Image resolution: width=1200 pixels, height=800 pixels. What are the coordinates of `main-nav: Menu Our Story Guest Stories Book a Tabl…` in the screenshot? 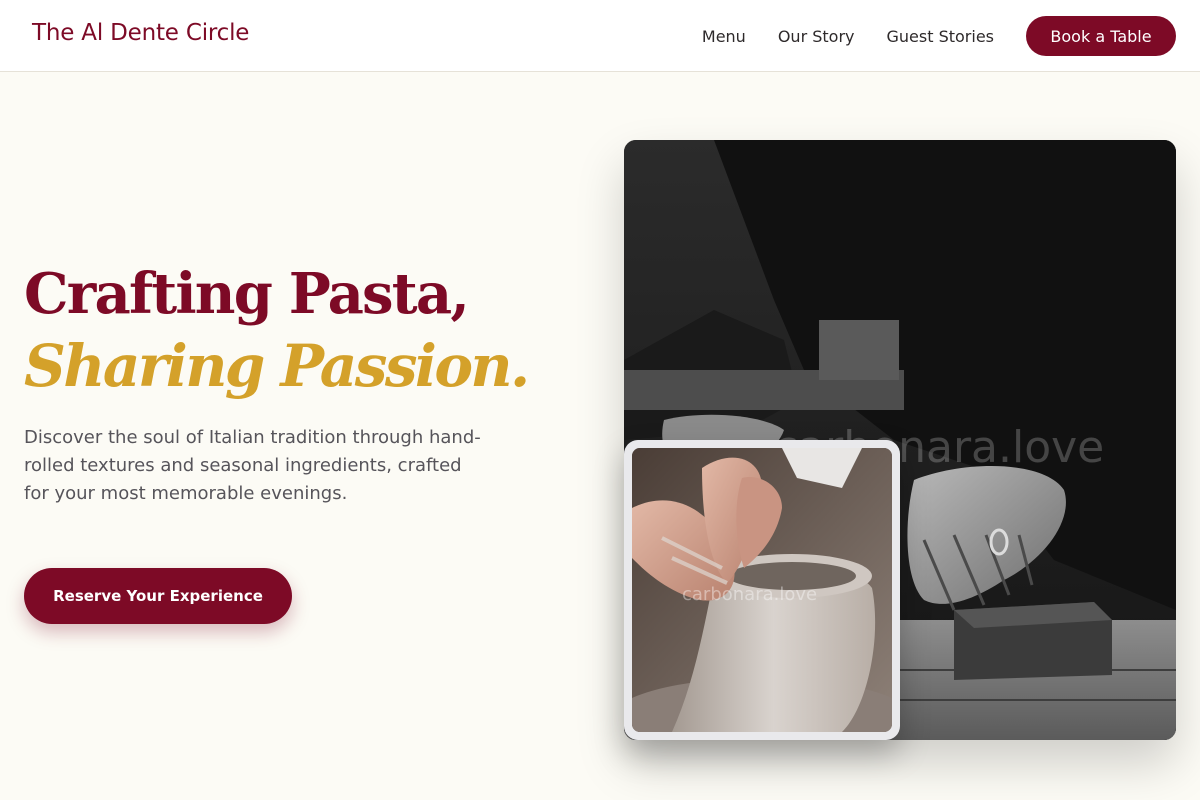 It's located at (939, 36).